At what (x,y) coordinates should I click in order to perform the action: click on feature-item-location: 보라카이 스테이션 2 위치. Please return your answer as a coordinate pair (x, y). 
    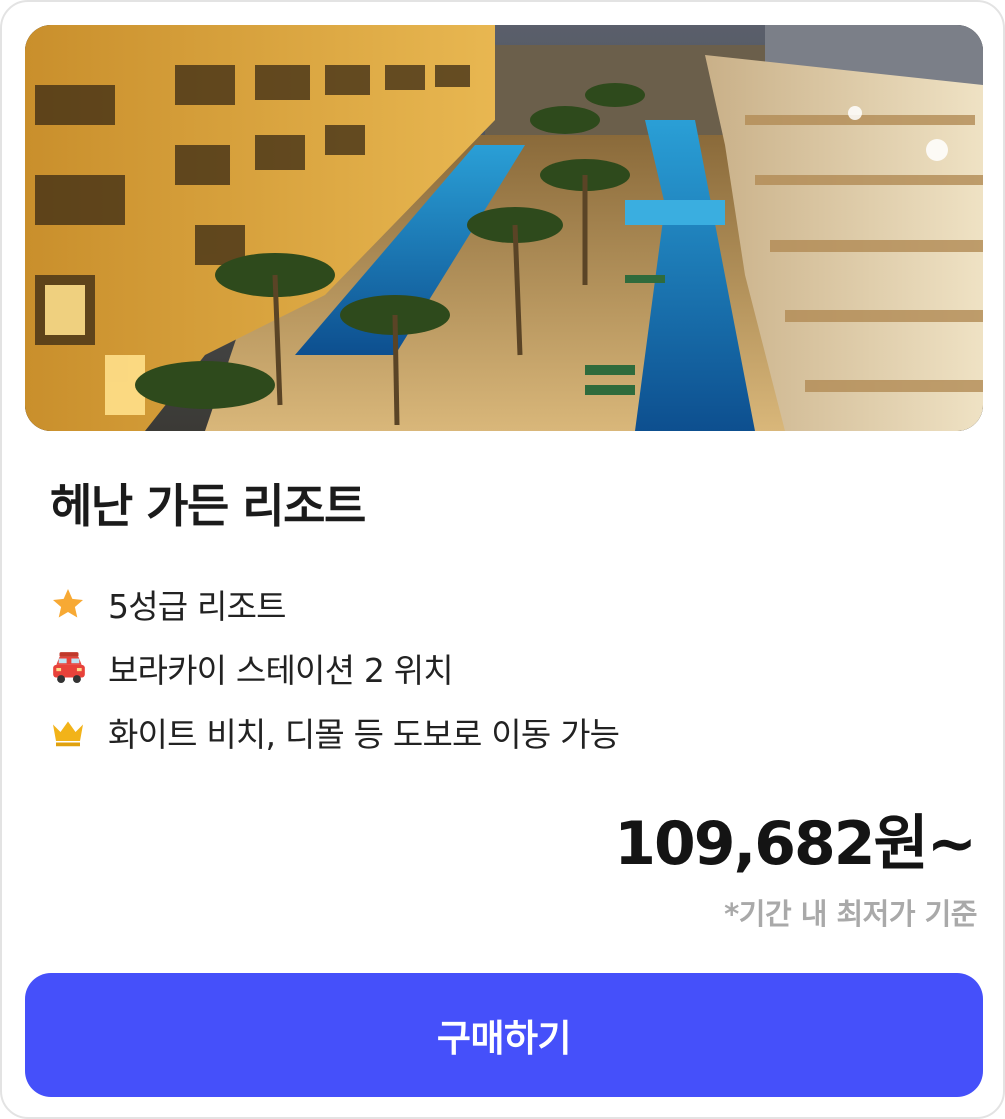
    Looking at the image, I should click on (334, 668).